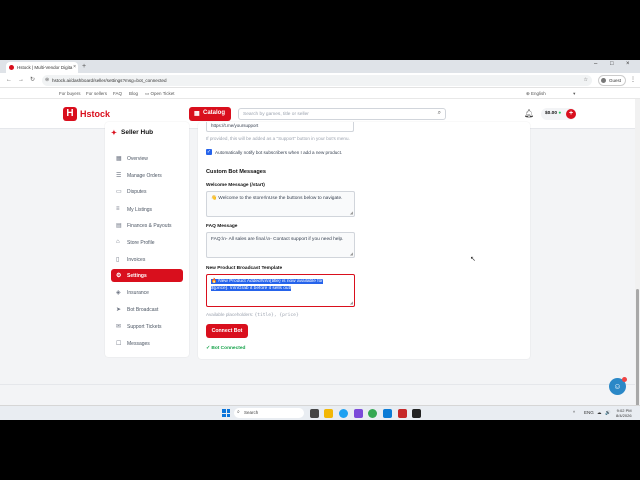 The height and width of the screenshot is (480, 640). Describe the element at coordinates (529, 113) in the screenshot. I see `notification-bell-icon: 🔔︎` at that location.